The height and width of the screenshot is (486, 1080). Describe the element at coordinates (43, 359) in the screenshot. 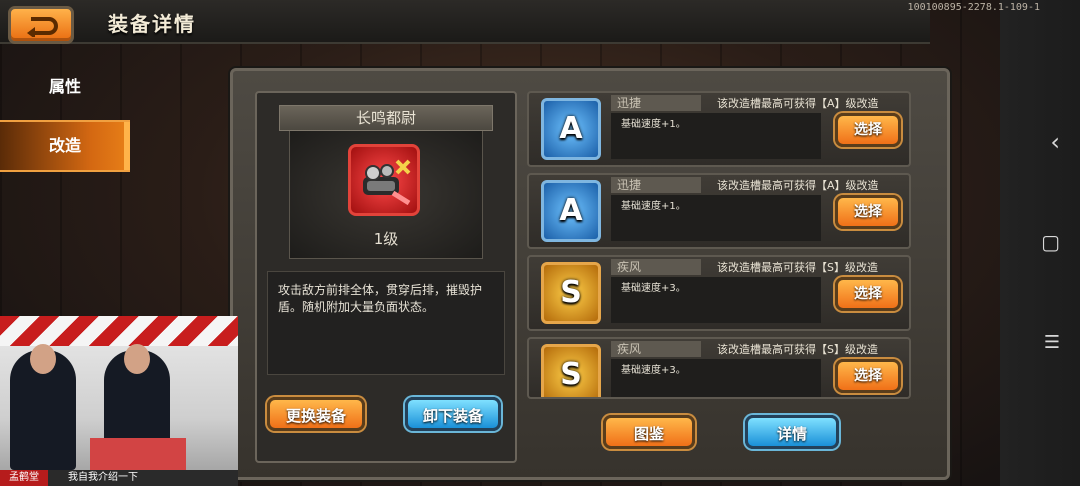

I see `performer-left-head` at that location.